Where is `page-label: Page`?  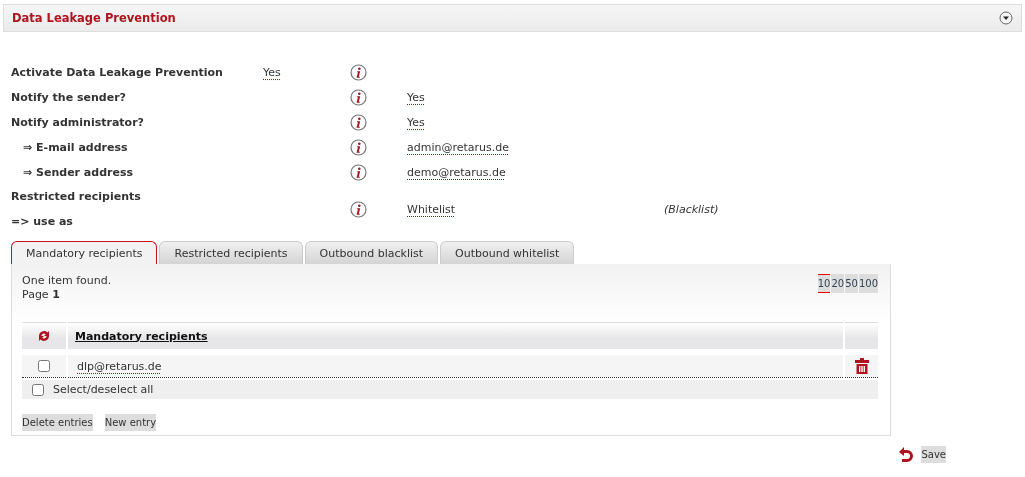 page-label: Page is located at coordinates (35, 294).